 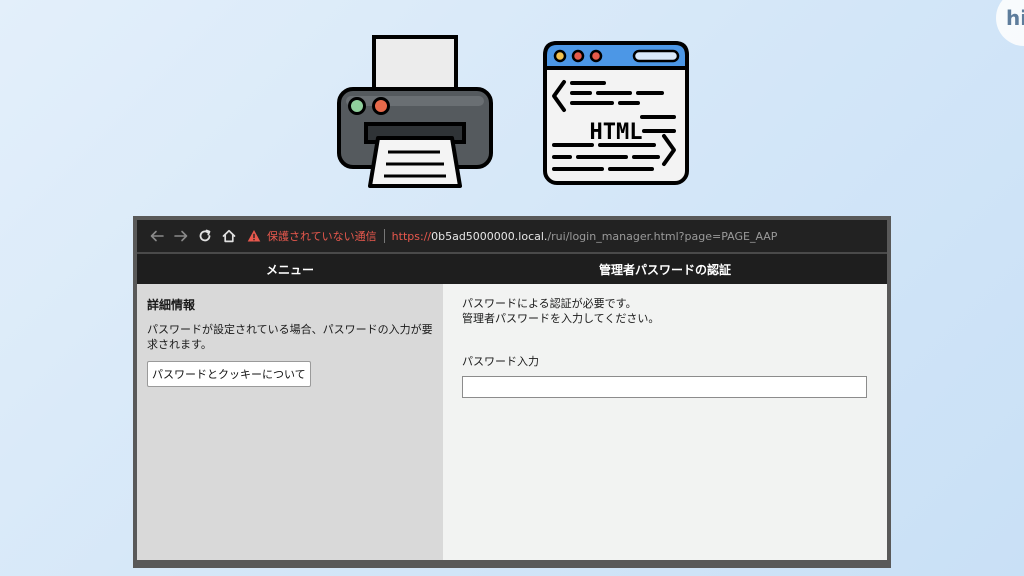 What do you see at coordinates (489, 236) in the screenshot?
I see `url-host: 0b5ad5000000.local.` at bounding box center [489, 236].